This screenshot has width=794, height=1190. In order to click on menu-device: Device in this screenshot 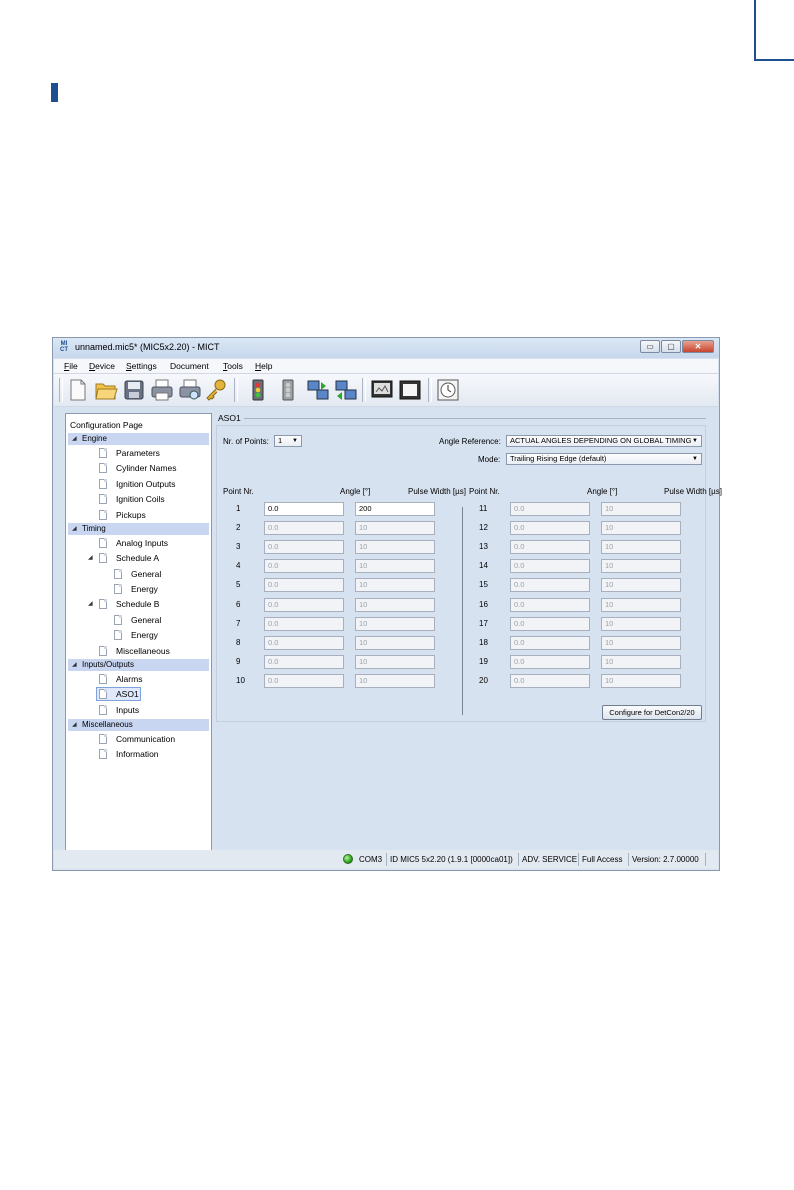, I will do `click(102, 366)`.